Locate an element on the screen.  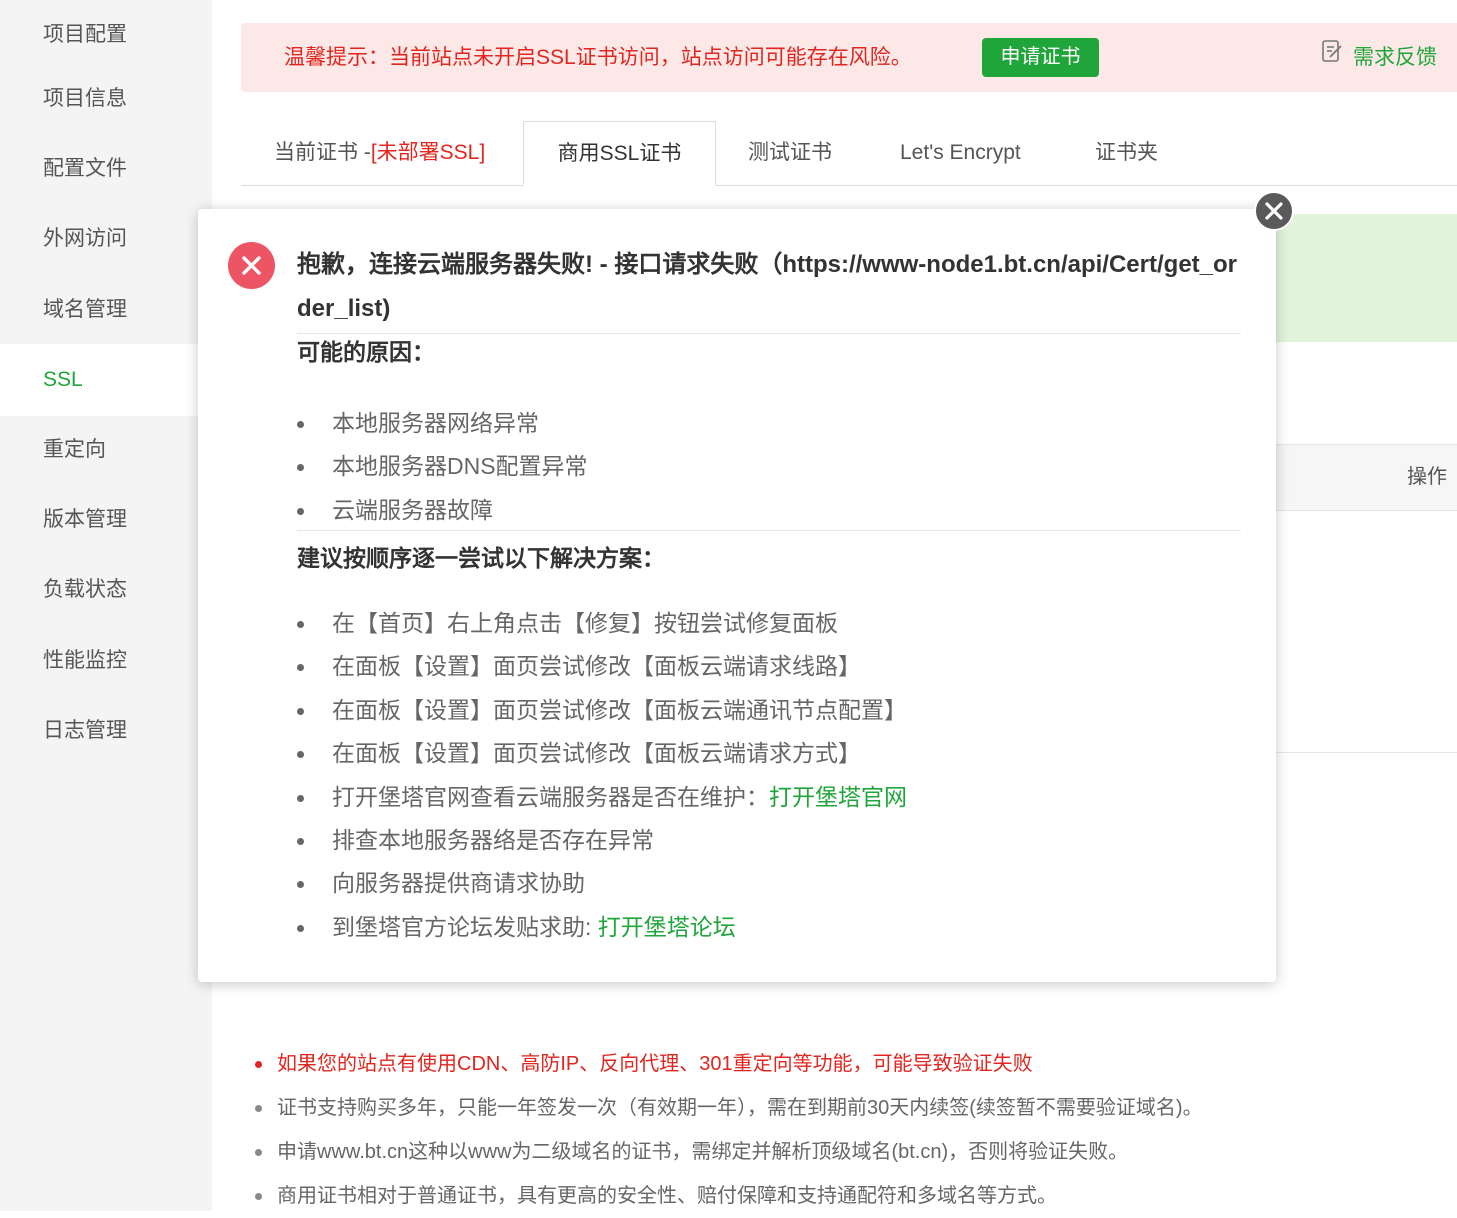
list-item: 在【首页】右上角点击【修复】按钮尝试修复面板 is located at coordinates (769, 623).